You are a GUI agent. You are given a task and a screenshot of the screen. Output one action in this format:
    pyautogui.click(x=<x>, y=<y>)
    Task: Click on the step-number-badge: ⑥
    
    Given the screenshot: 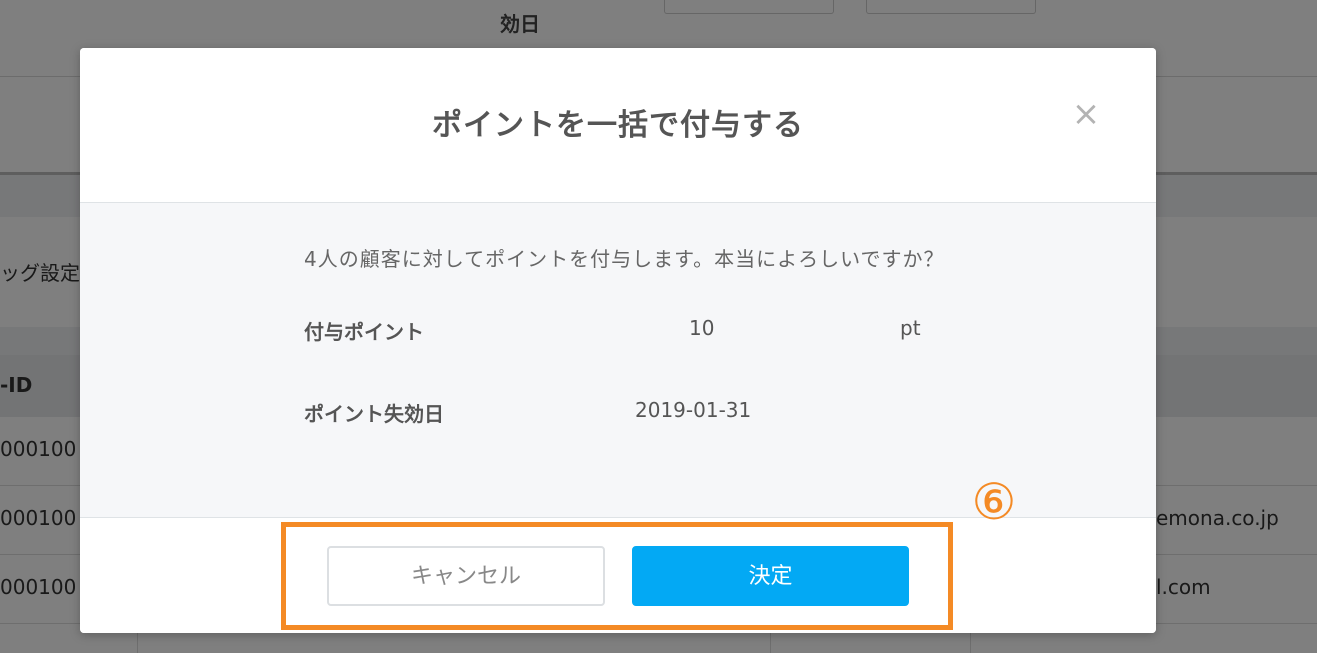 What is the action you would take?
    pyautogui.click(x=994, y=502)
    